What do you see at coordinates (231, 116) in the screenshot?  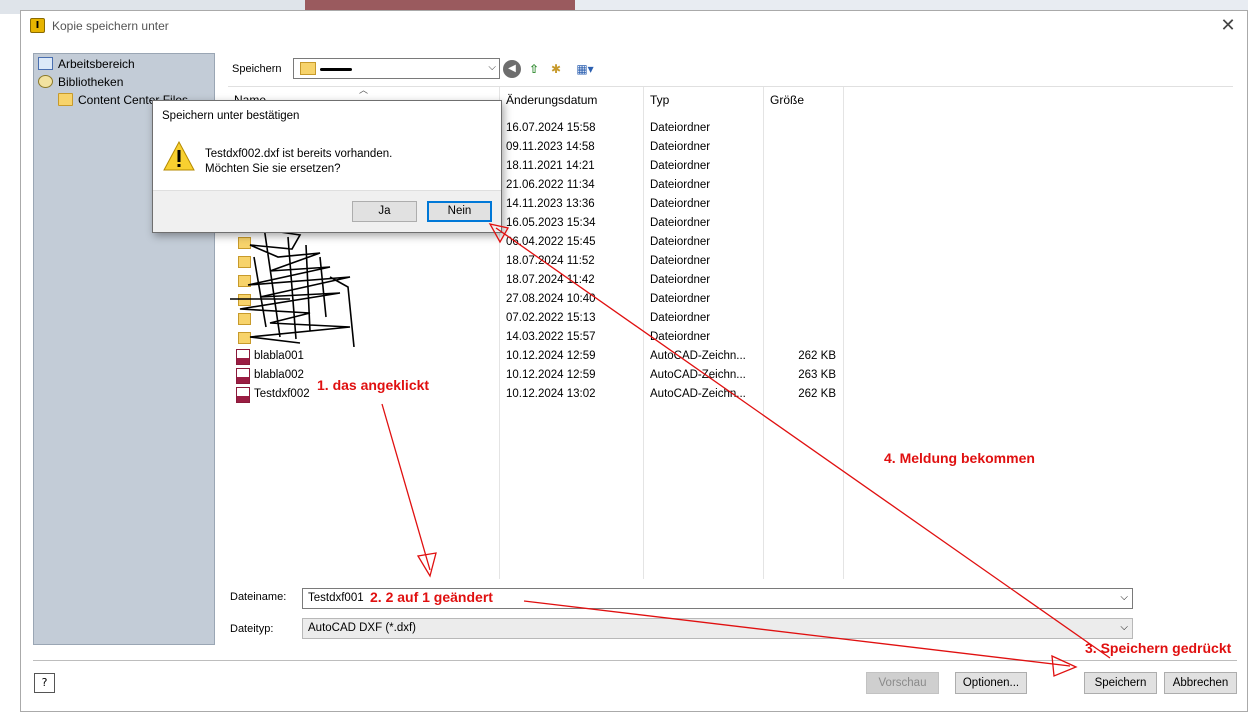 I see `confirm-title: Speichern unter bestätigen` at bounding box center [231, 116].